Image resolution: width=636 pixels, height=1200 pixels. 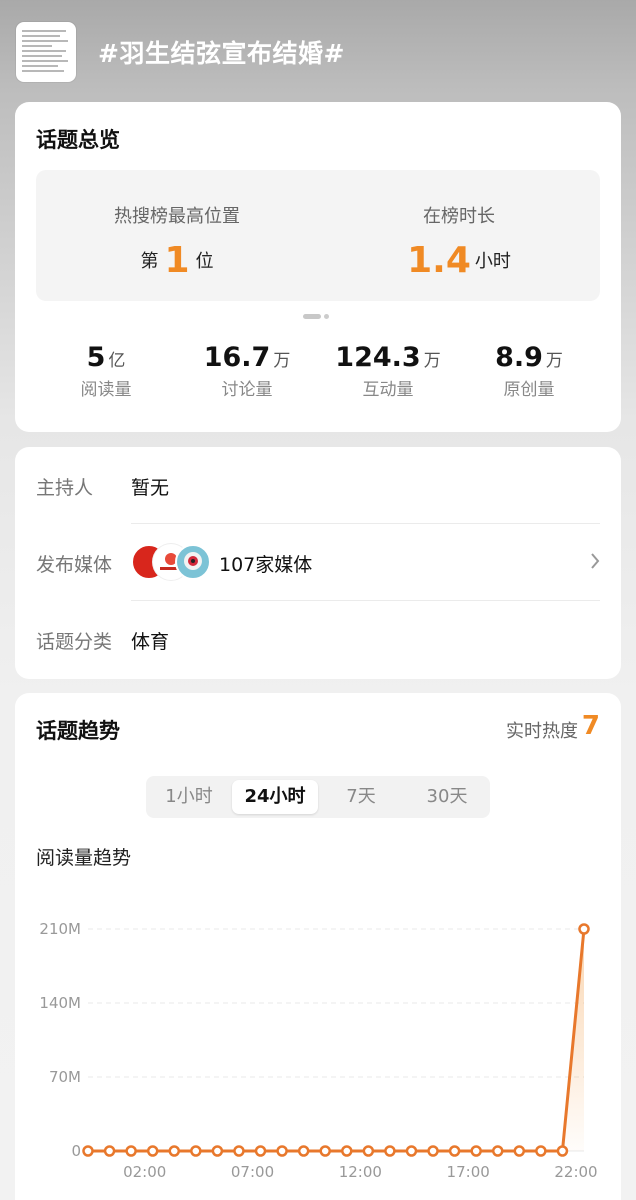 What do you see at coordinates (96, 357) in the screenshot?
I see `stat-reads-value: 5` at bounding box center [96, 357].